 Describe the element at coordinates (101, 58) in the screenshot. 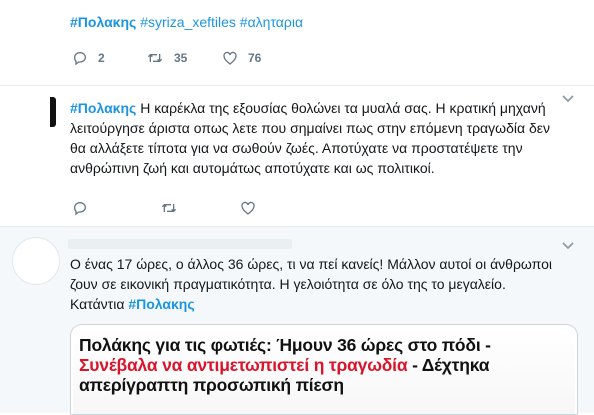

I see `reply-count: 2` at that location.